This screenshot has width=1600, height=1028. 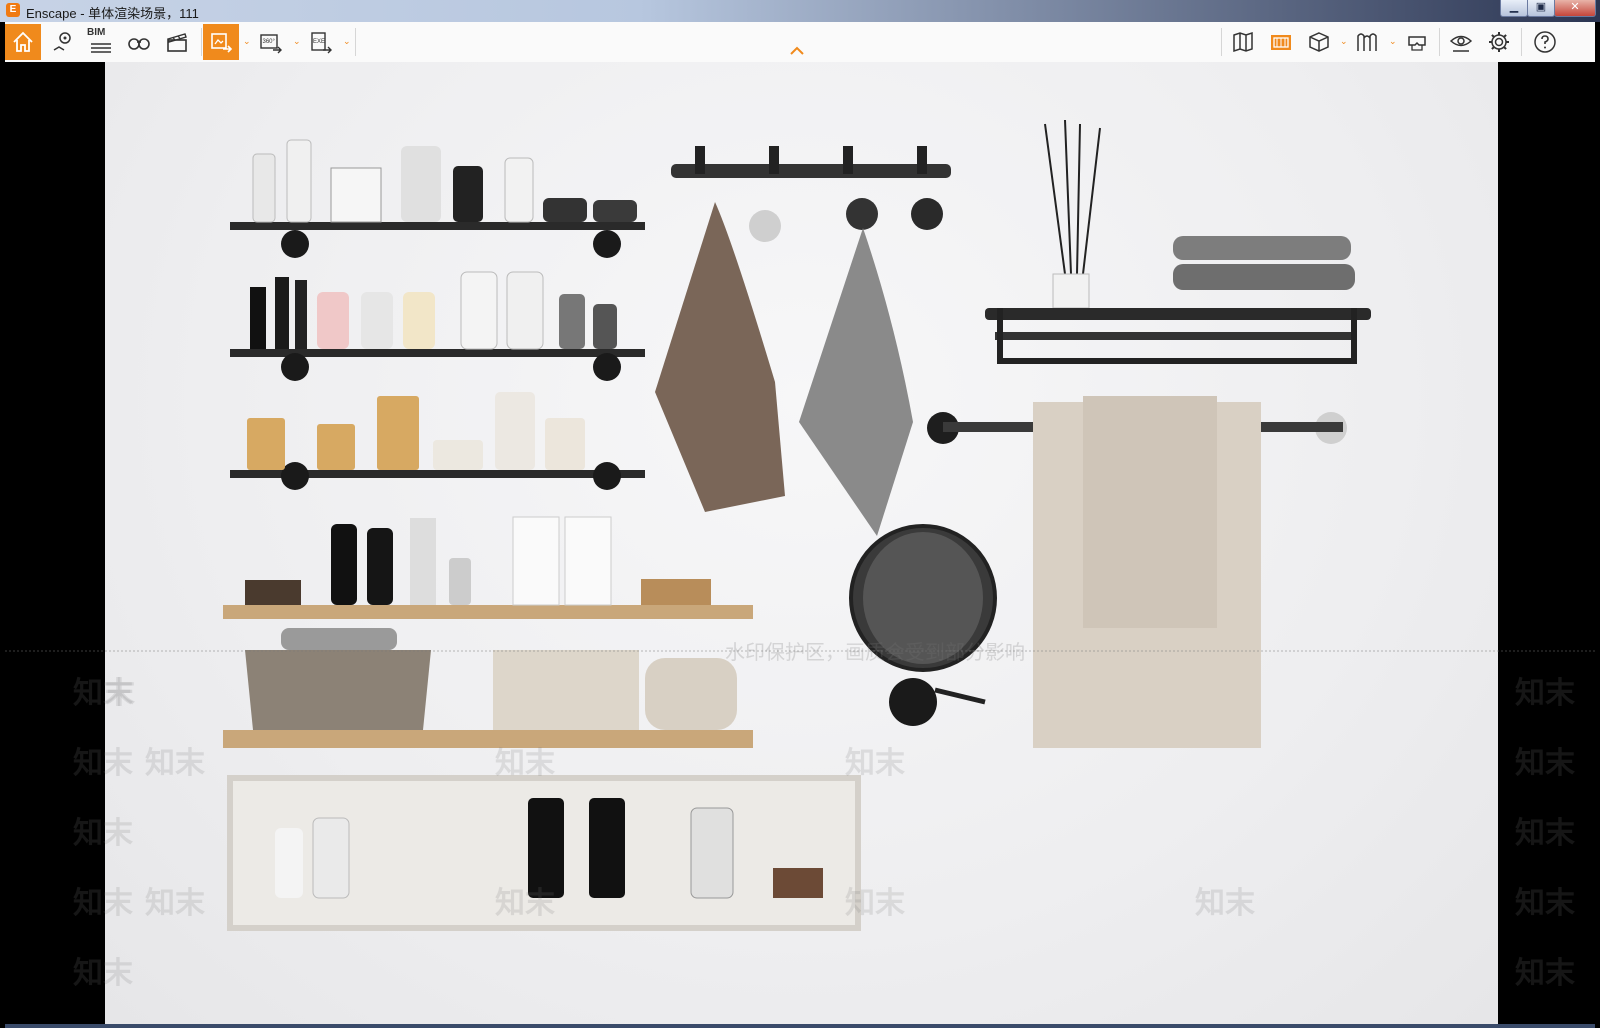 I want to click on panorama-360-icon: 360°, so click(x=271, y=44).